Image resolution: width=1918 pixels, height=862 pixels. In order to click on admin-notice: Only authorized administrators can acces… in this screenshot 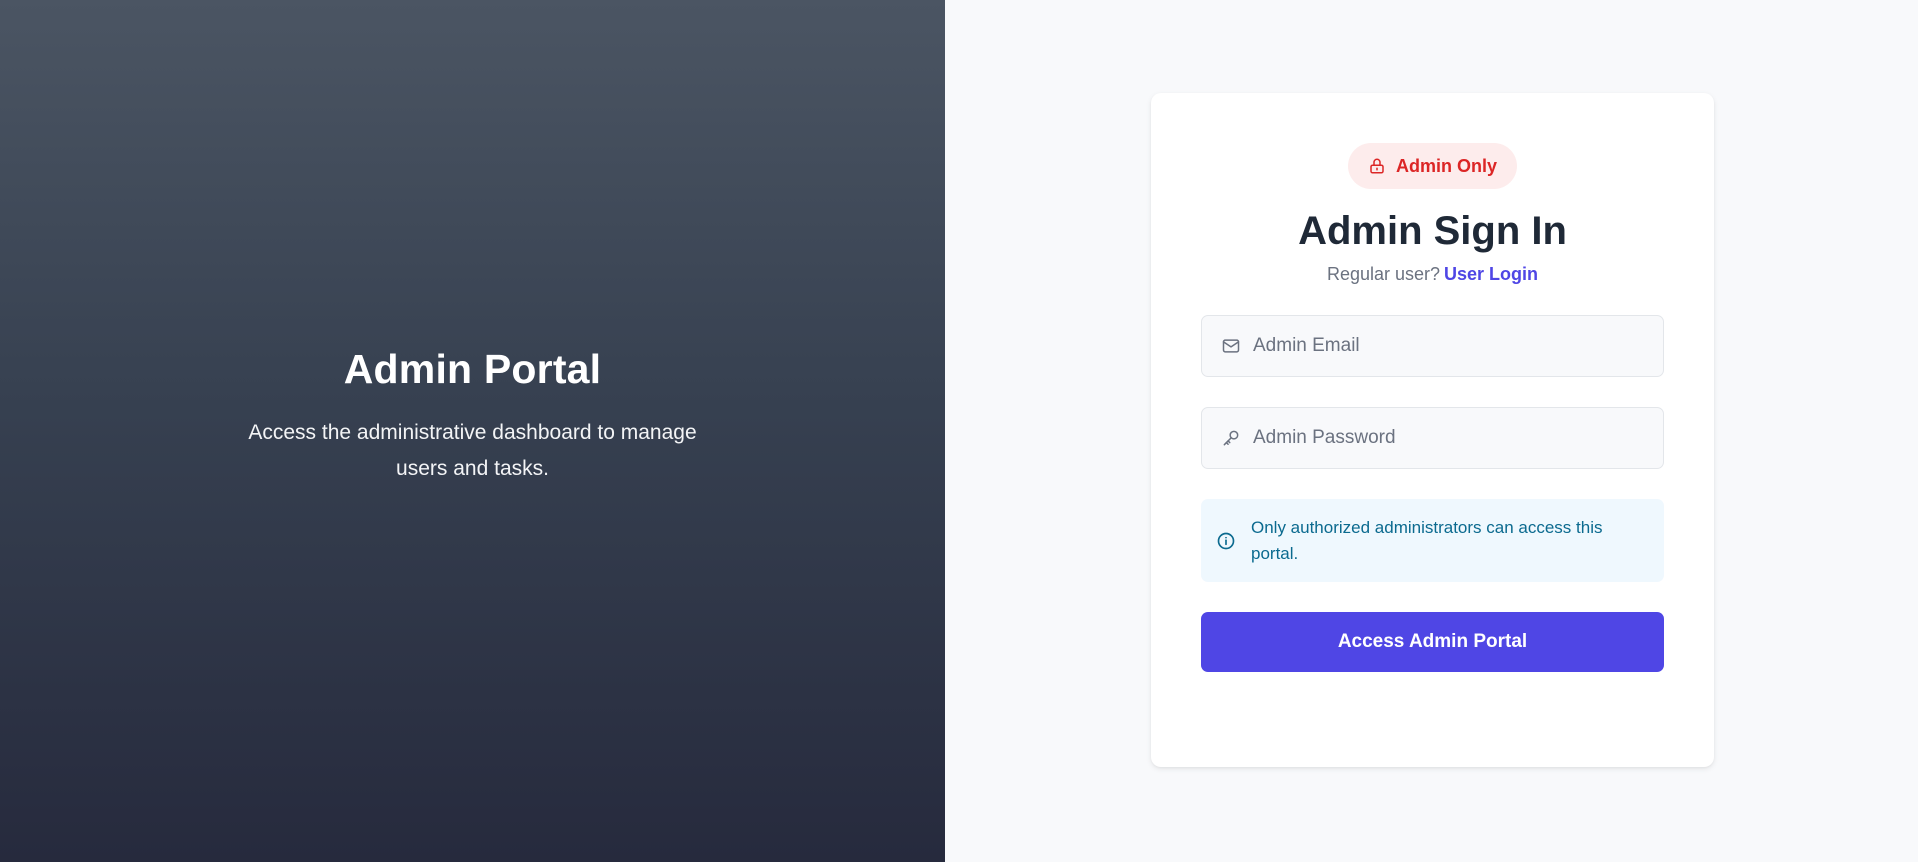, I will do `click(1432, 540)`.